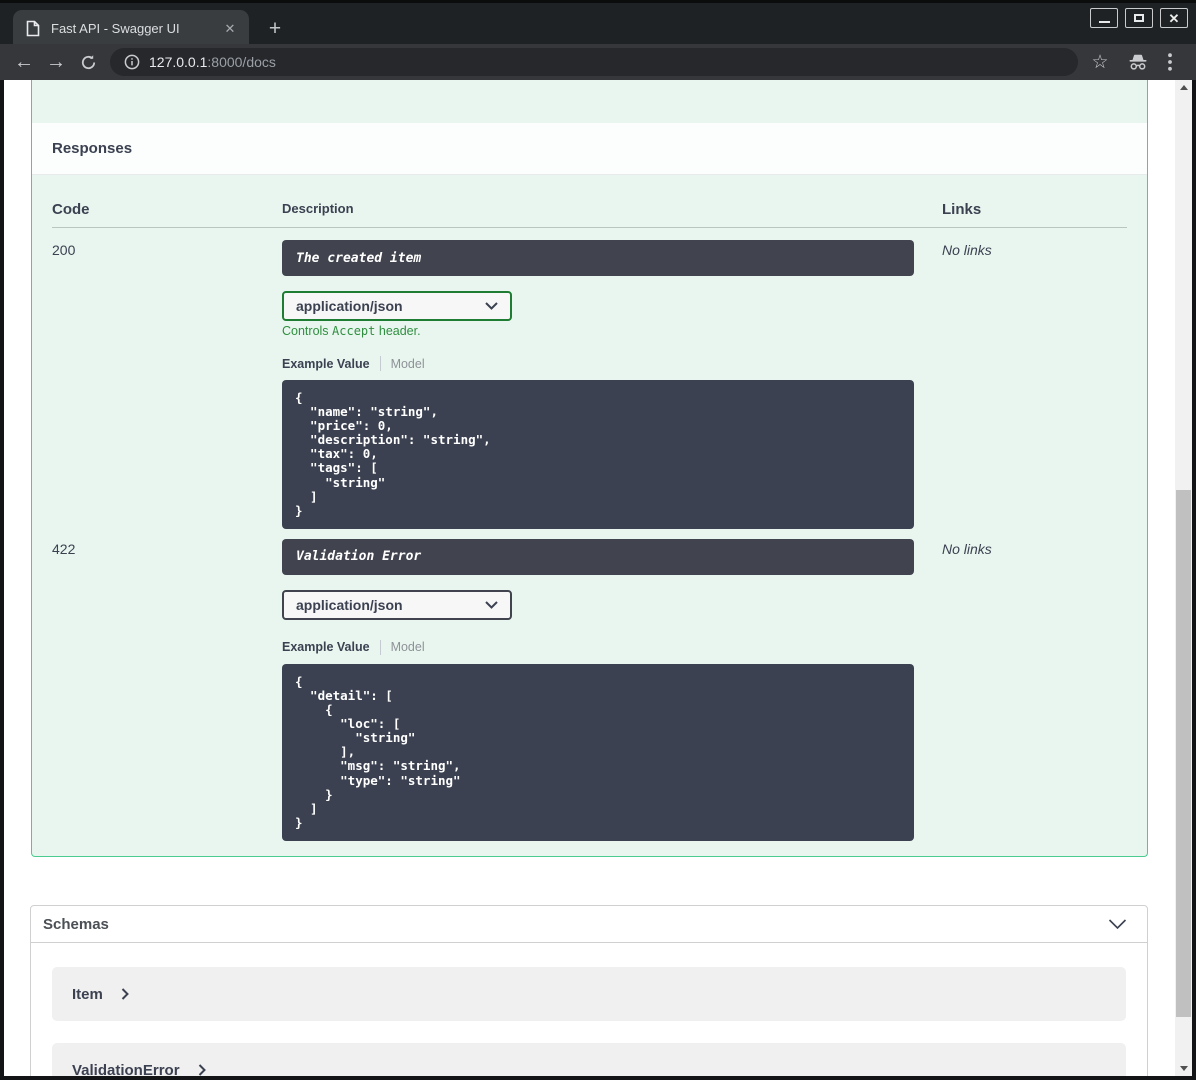 Image resolution: width=1196 pixels, height=1080 pixels. Describe the element at coordinates (318, 208) in the screenshot. I see `description-column-header: Description` at that location.